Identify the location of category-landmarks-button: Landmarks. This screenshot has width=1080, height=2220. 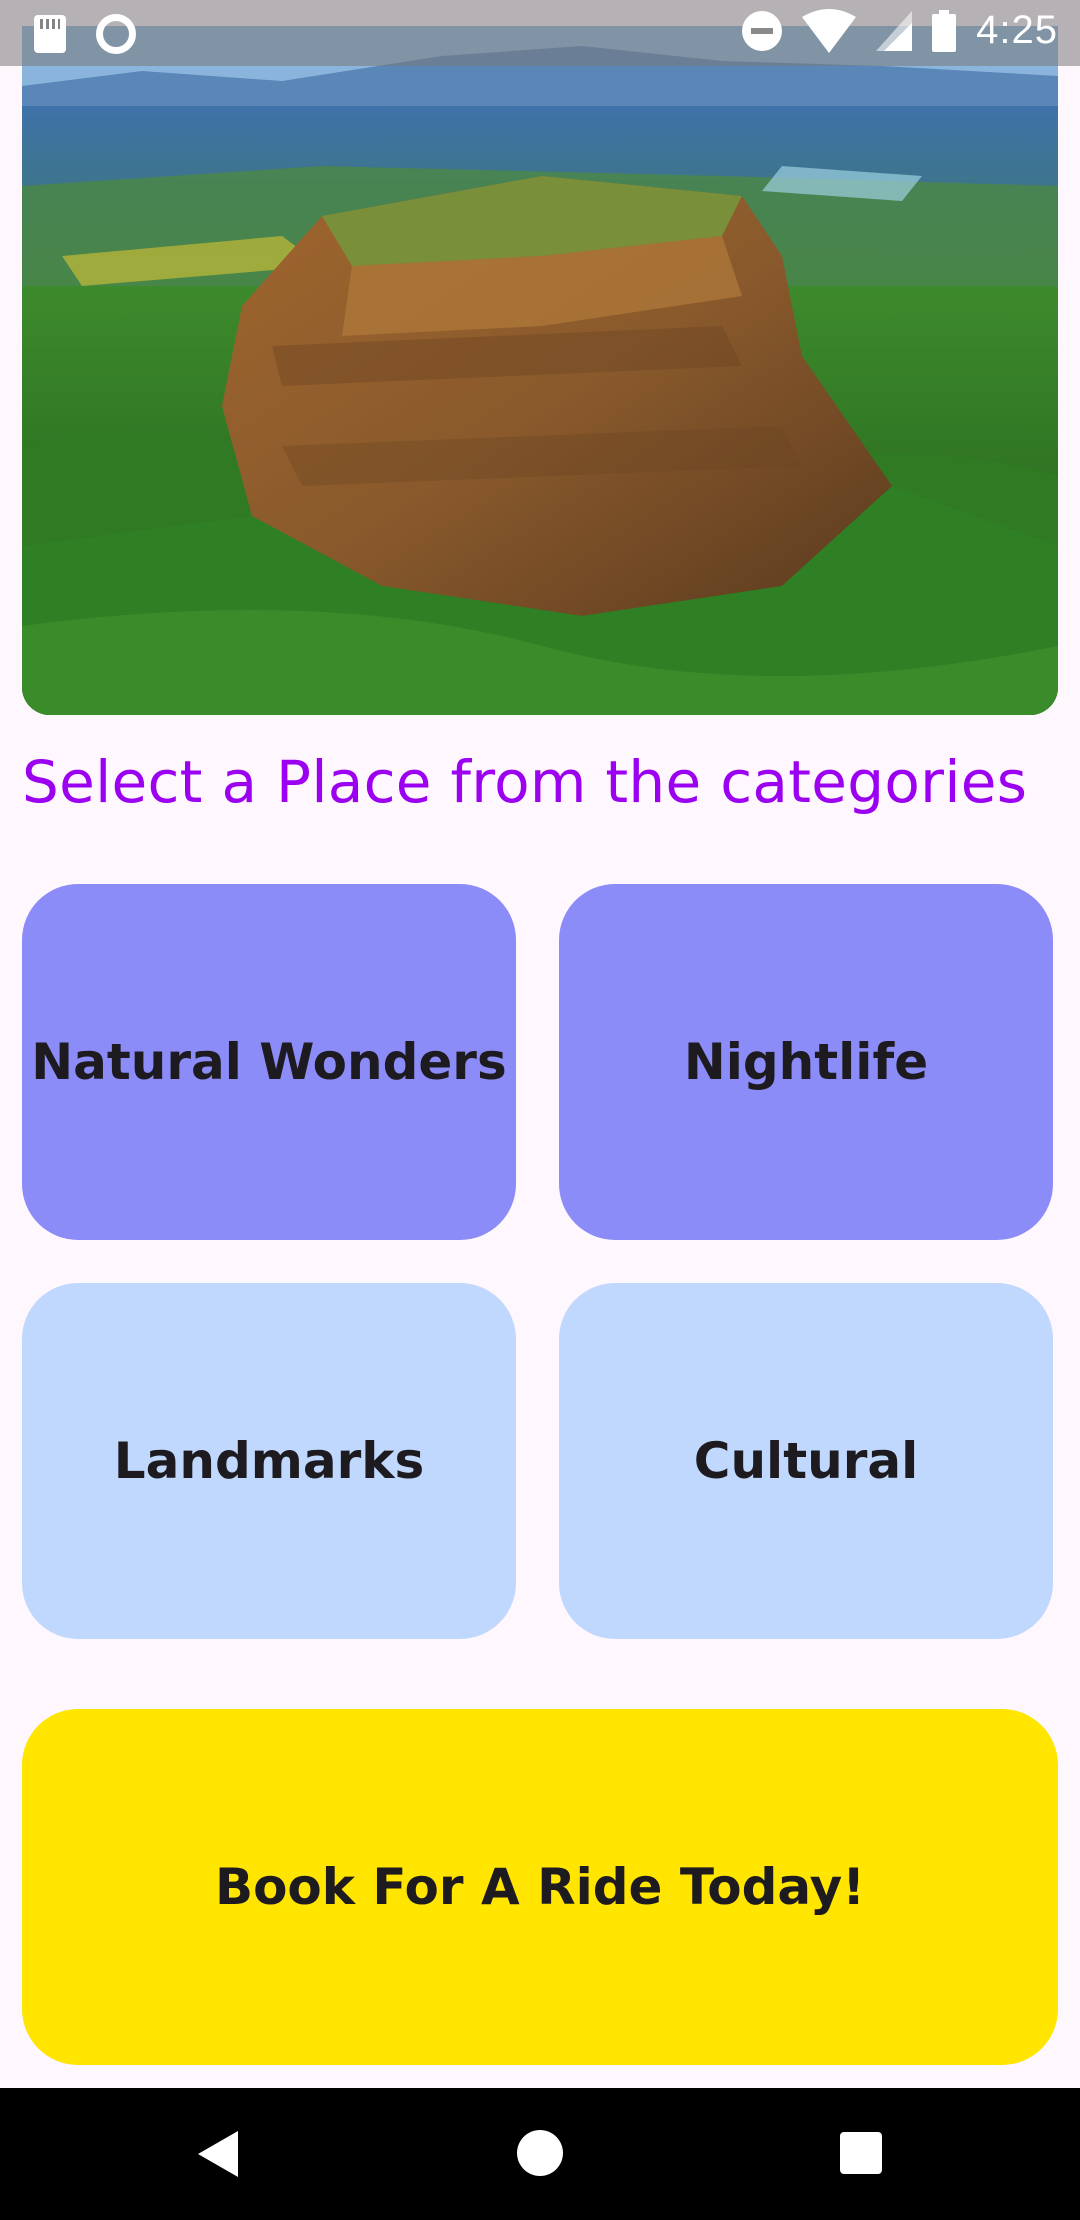
(269, 1461).